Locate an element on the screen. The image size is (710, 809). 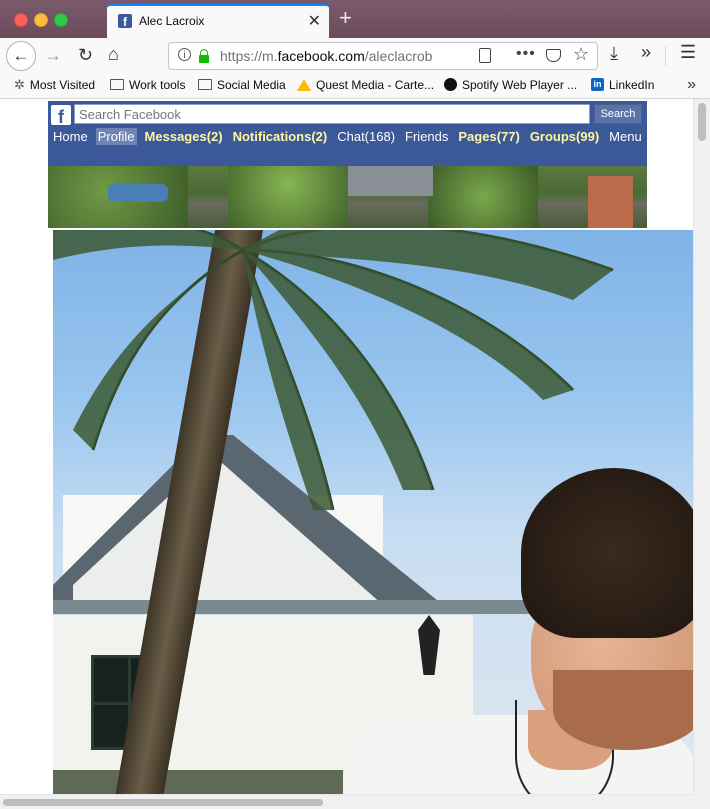
nav-profile: Profile is located at coordinates (116, 136).